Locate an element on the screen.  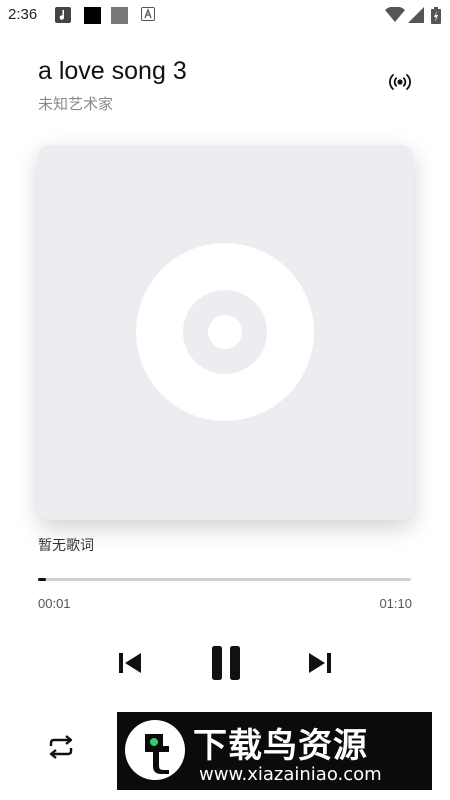
watermark-banner: 下载鸟资源 www.xiazainiao.com is located at coordinates (274, 751).